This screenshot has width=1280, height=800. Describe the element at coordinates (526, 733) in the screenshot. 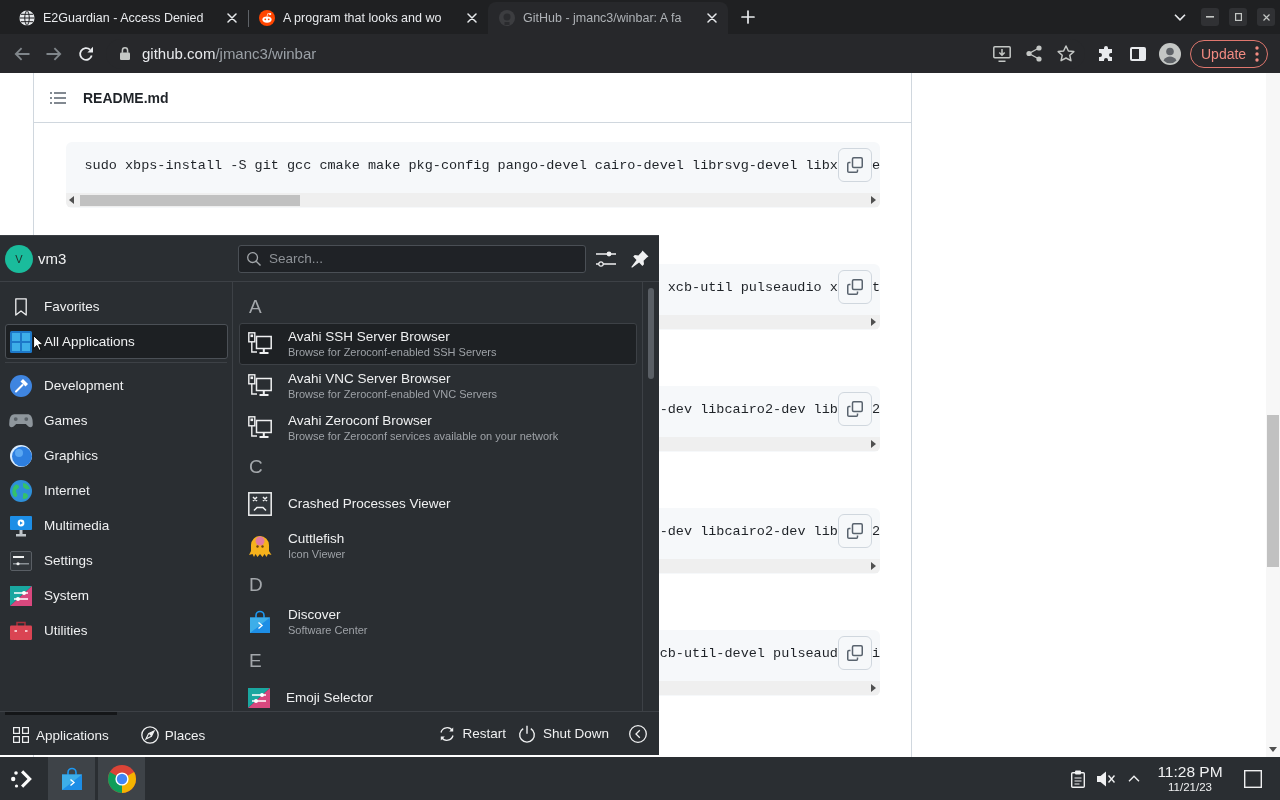

I see `power-icon` at that location.